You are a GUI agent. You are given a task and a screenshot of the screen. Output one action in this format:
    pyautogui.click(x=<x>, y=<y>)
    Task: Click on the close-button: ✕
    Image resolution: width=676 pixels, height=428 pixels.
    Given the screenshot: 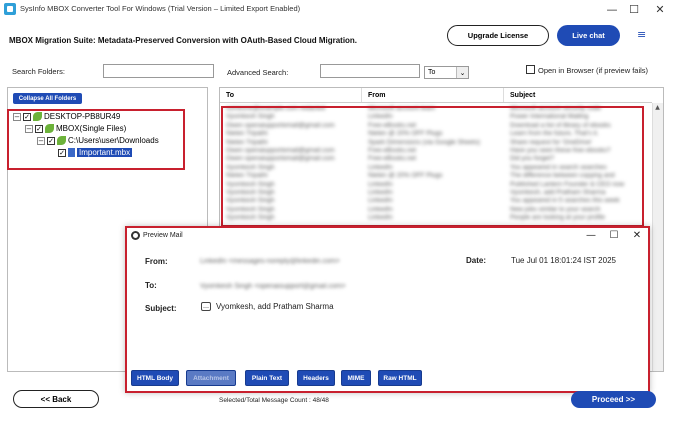 What is the action you would take?
    pyautogui.click(x=660, y=9)
    